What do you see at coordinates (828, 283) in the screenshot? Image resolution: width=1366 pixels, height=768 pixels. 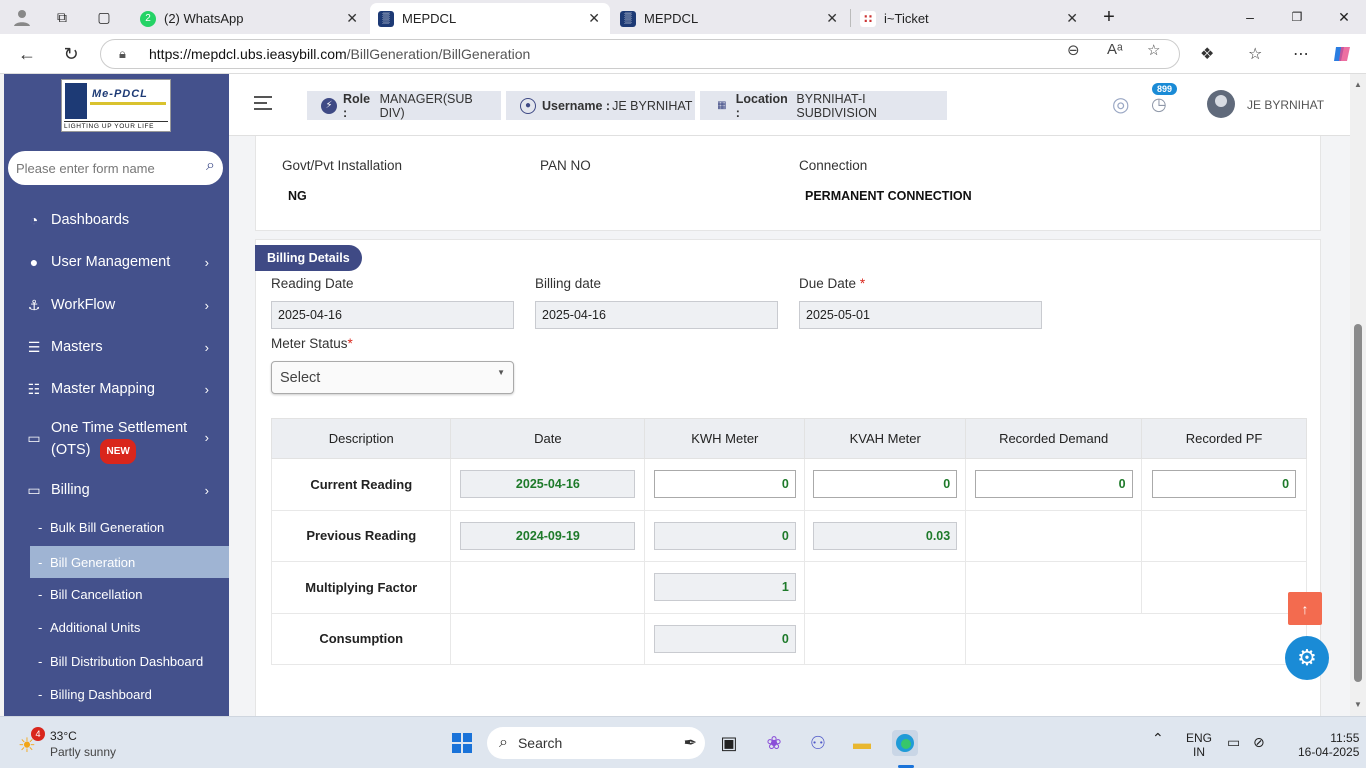 I see `due-date-label: Due Date` at bounding box center [828, 283].